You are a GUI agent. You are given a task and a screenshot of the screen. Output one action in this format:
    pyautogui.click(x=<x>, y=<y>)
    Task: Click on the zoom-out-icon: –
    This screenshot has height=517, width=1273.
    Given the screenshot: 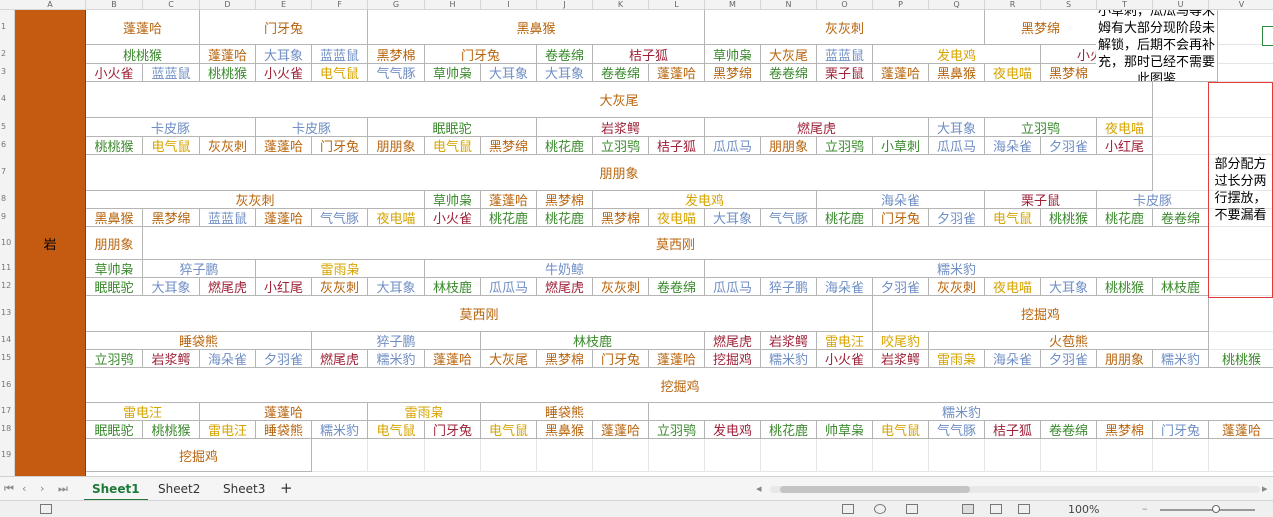 What is the action you would take?
    pyautogui.click(x=1145, y=508)
    